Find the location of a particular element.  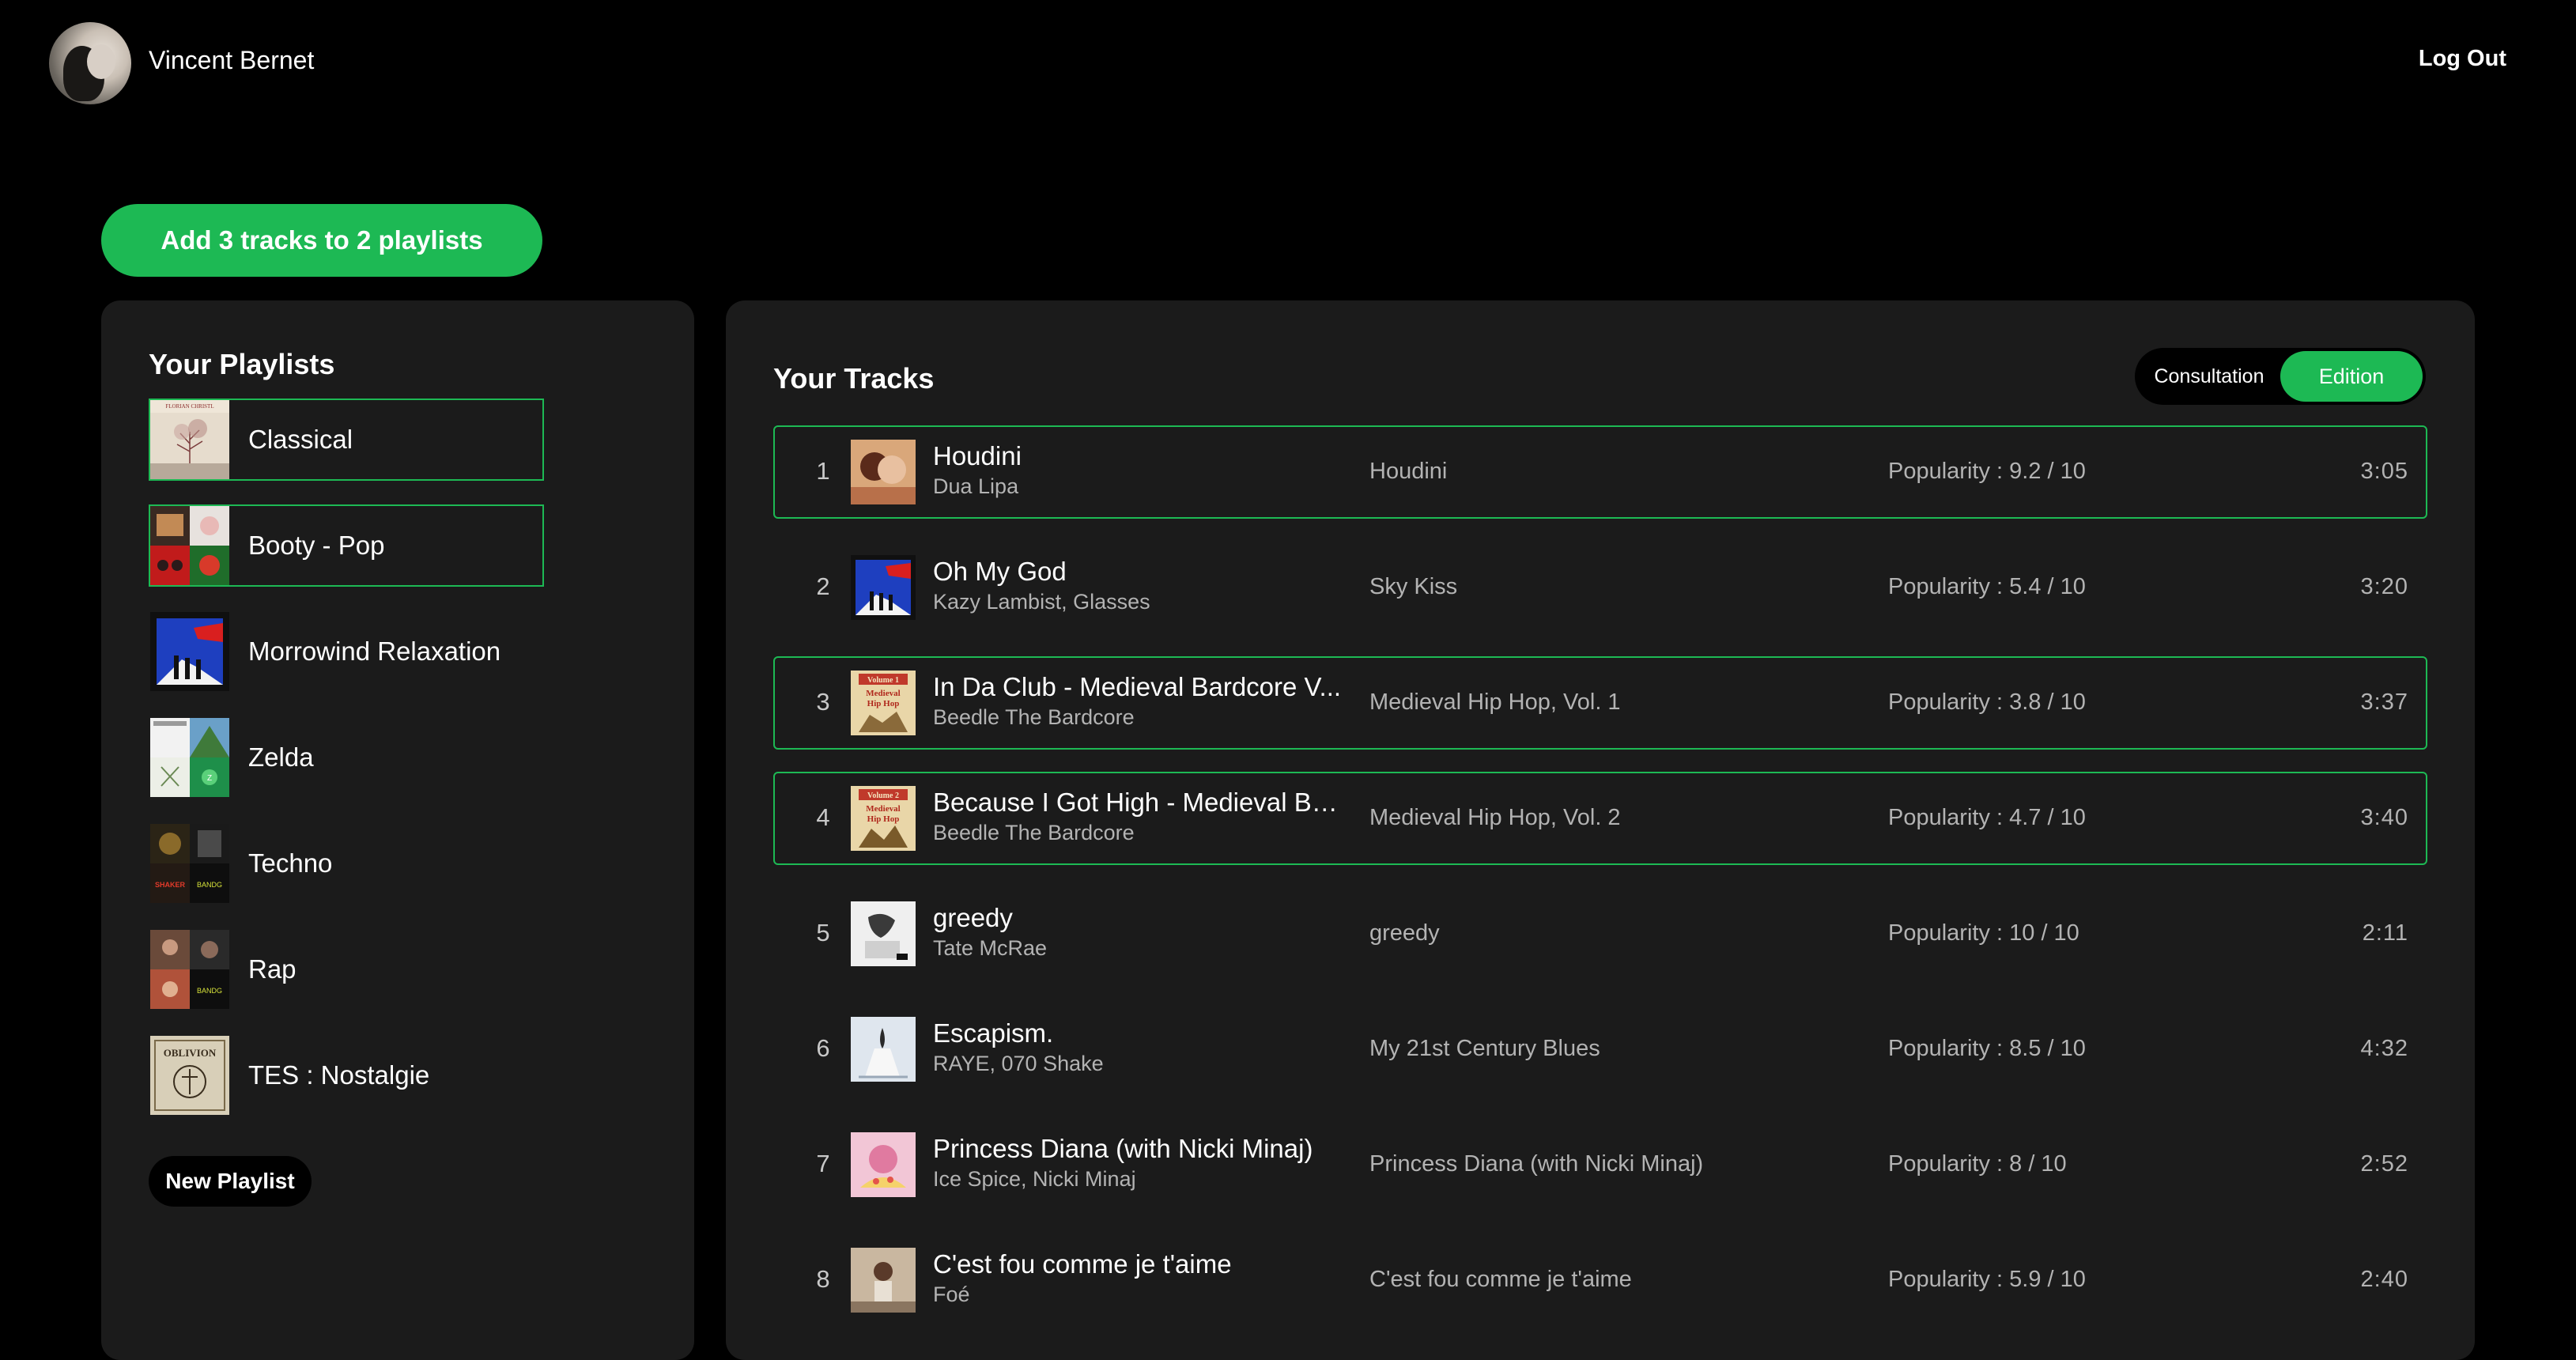

track-popularity: Popularity : 3.8 / 10 is located at coordinates (1987, 702).